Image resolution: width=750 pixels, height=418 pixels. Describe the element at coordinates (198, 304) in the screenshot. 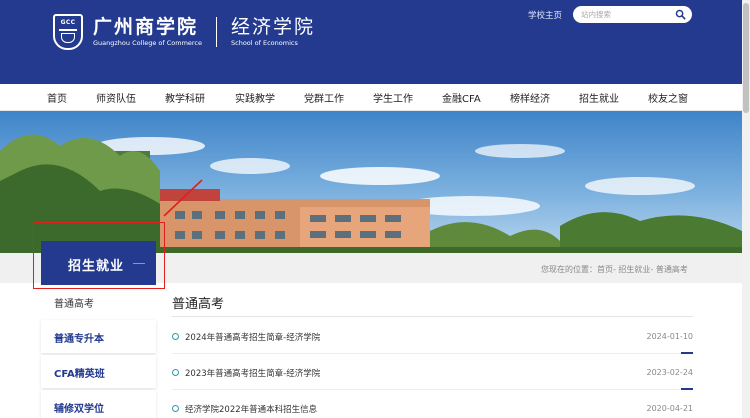

I see `page-title: 普通高考` at that location.